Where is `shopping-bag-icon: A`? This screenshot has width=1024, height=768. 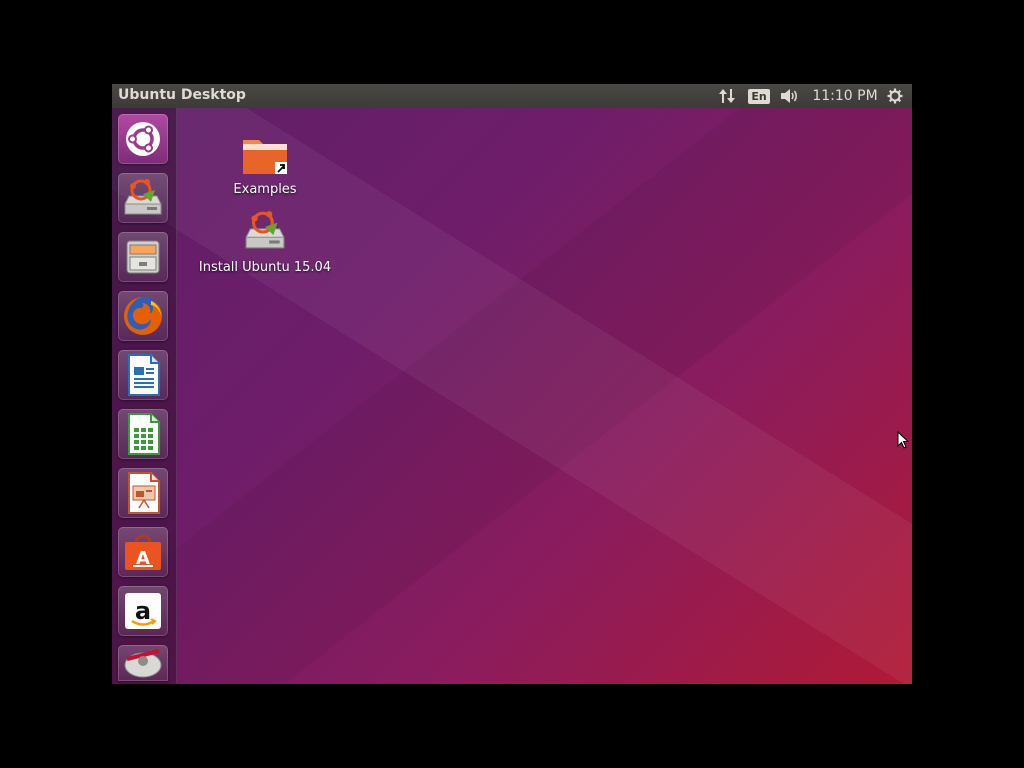 shopping-bag-icon: A is located at coordinates (143, 552).